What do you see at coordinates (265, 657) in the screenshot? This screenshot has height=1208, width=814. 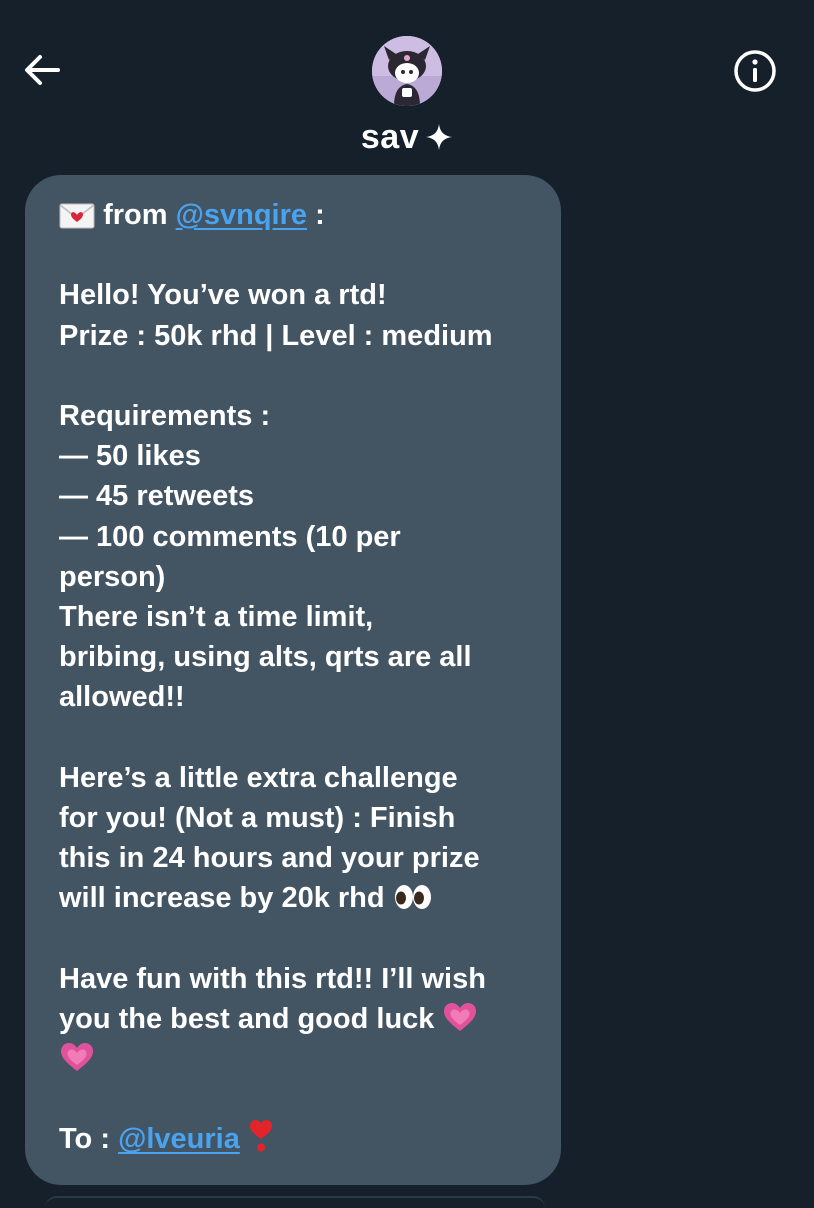 I see `rules-line-2: bribing, using alts, qrts are all` at bounding box center [265, 657].